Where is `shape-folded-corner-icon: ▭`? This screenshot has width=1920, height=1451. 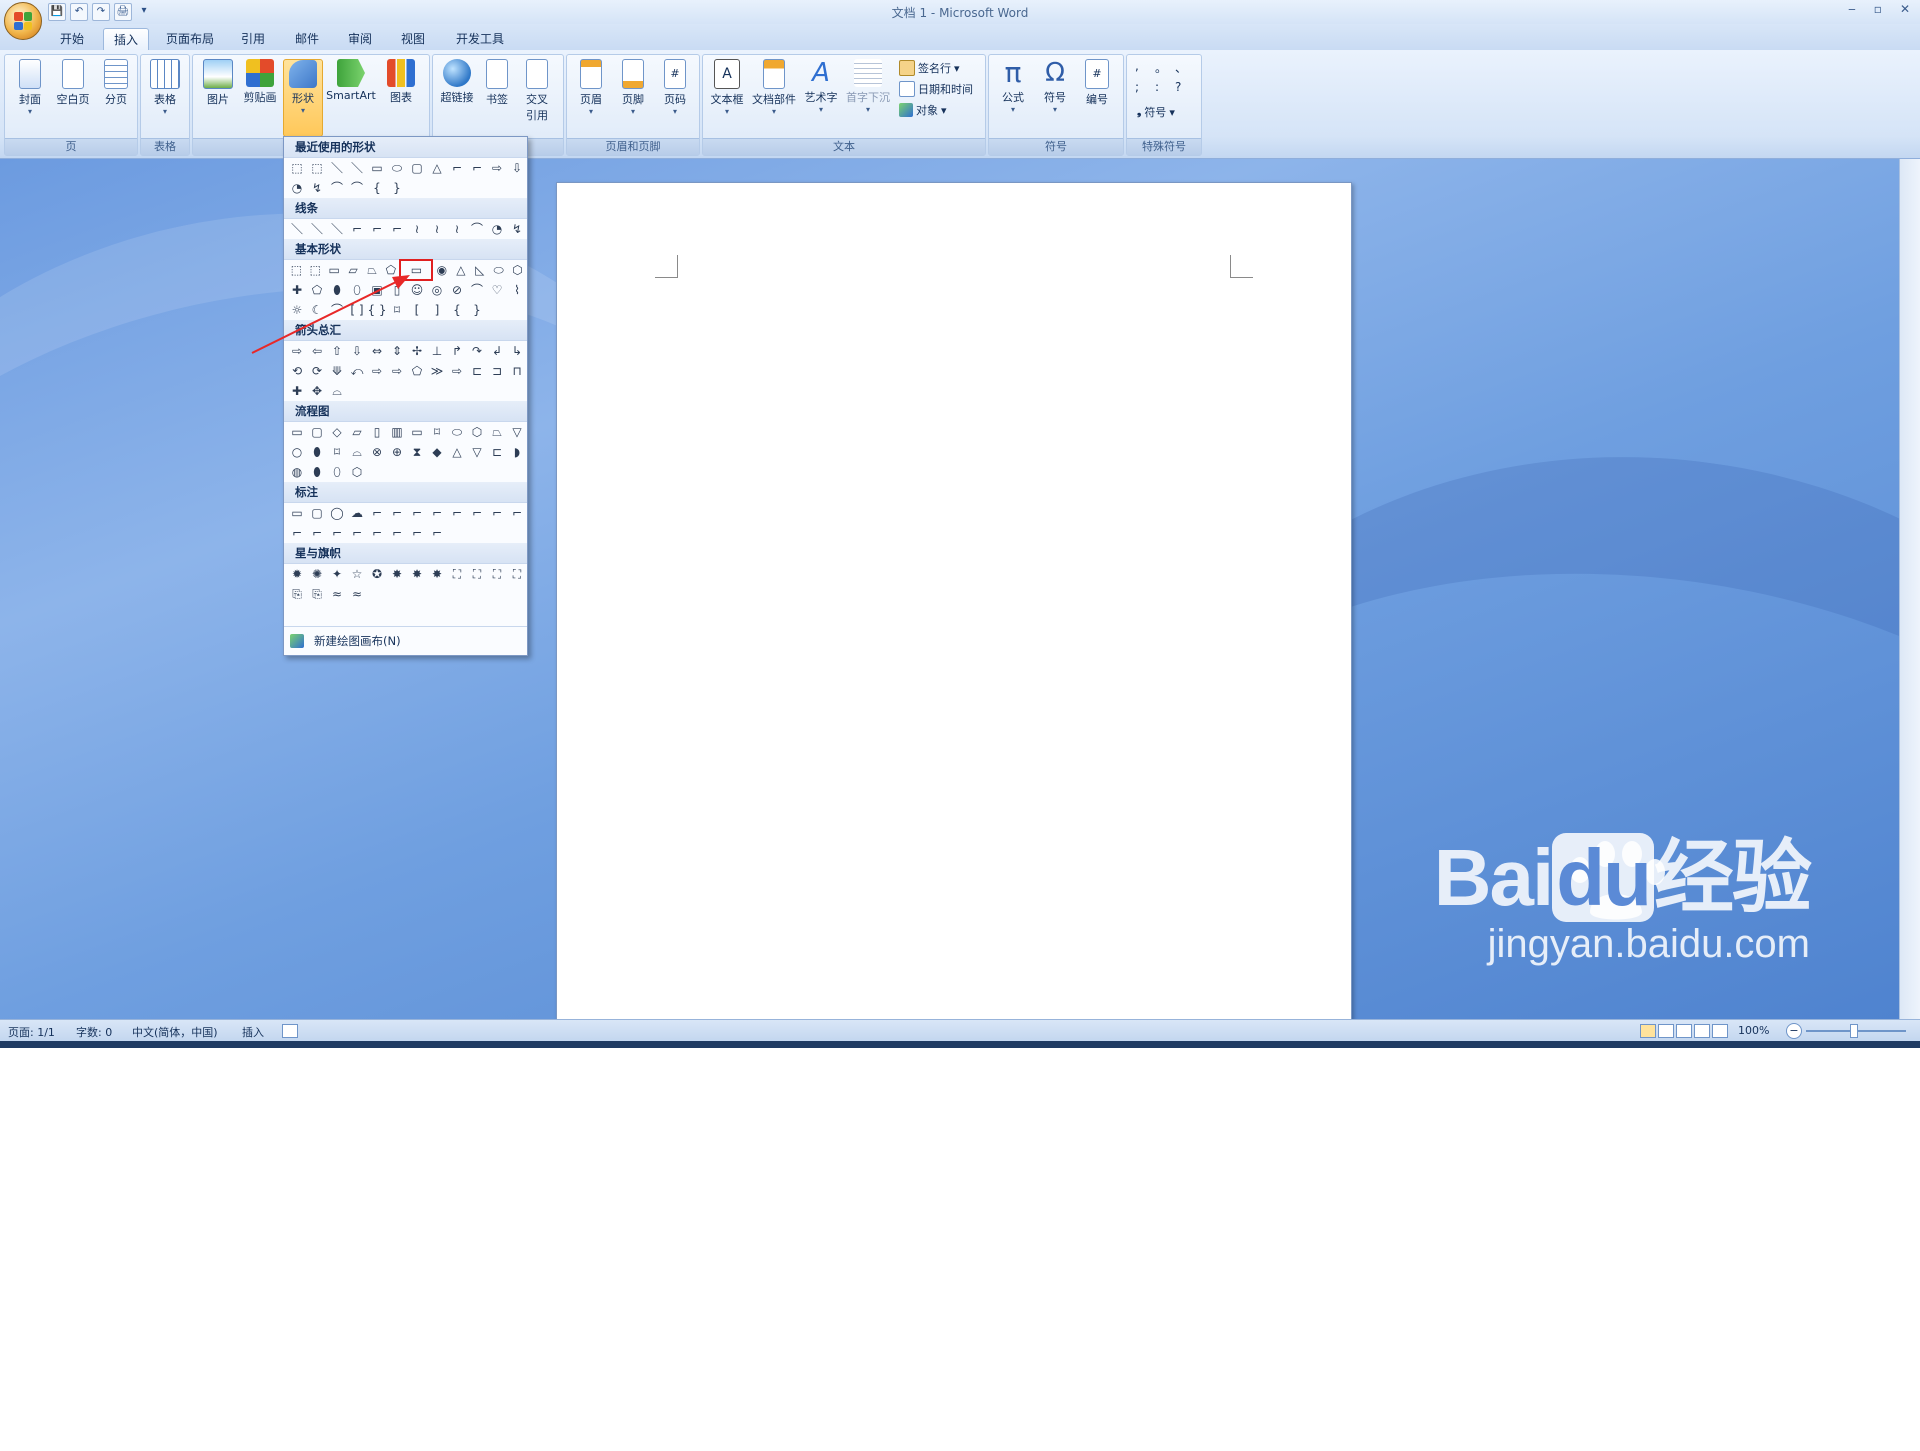 shape-folded-corner-icon: ▭ is located at coordinates (416, 270).